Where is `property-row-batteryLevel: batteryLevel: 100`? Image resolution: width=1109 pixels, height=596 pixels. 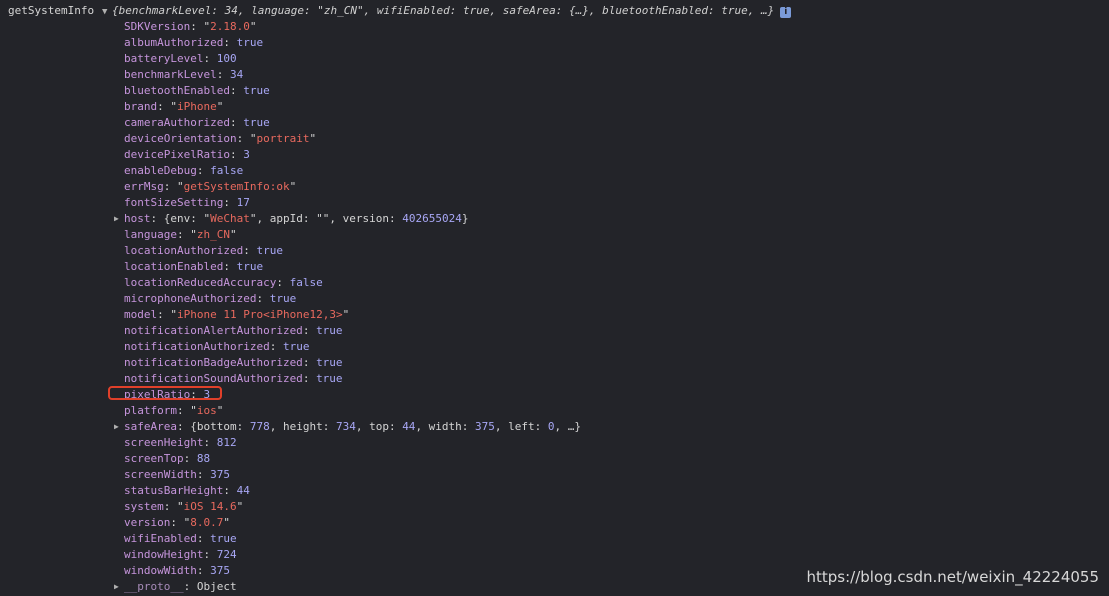
property-row-batteryLevel: batteryLevel: 100 is located at coordinates (180, 58).